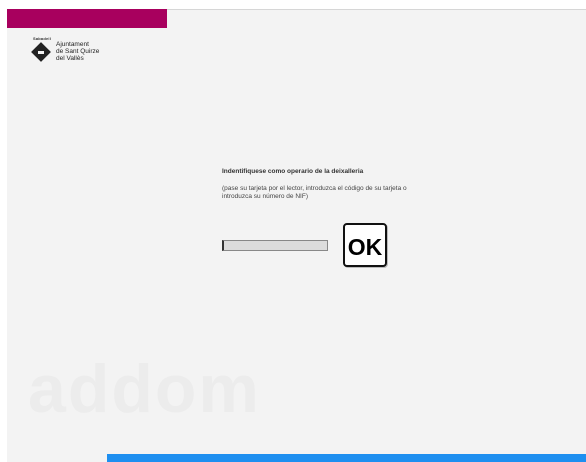 The height and width of the screenshot is (462, 586). What do you see at coordinates (42, 38) in the screenshot?
I see `logo-caption: Sabadell` at bounding box center [42, 38].